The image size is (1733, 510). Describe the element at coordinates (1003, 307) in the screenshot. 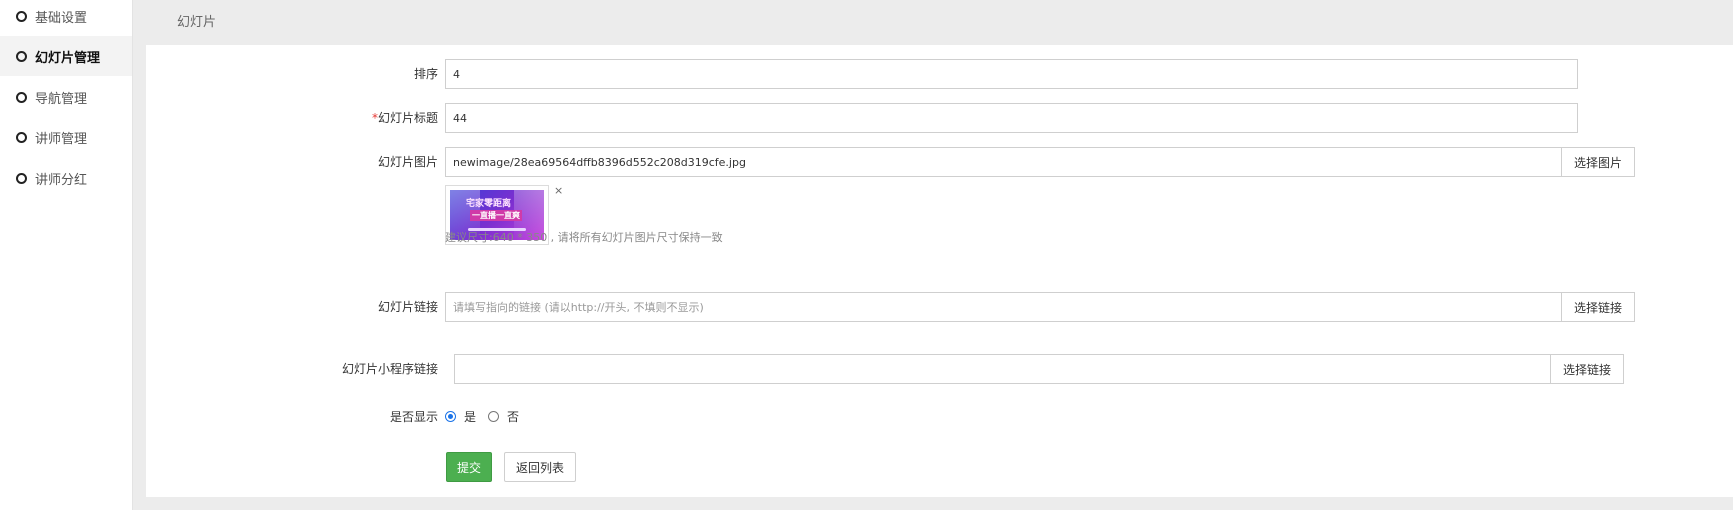

I see `link-input: 请填写指向的链接 (请以http://开头, 不填则不显示)` at that location.